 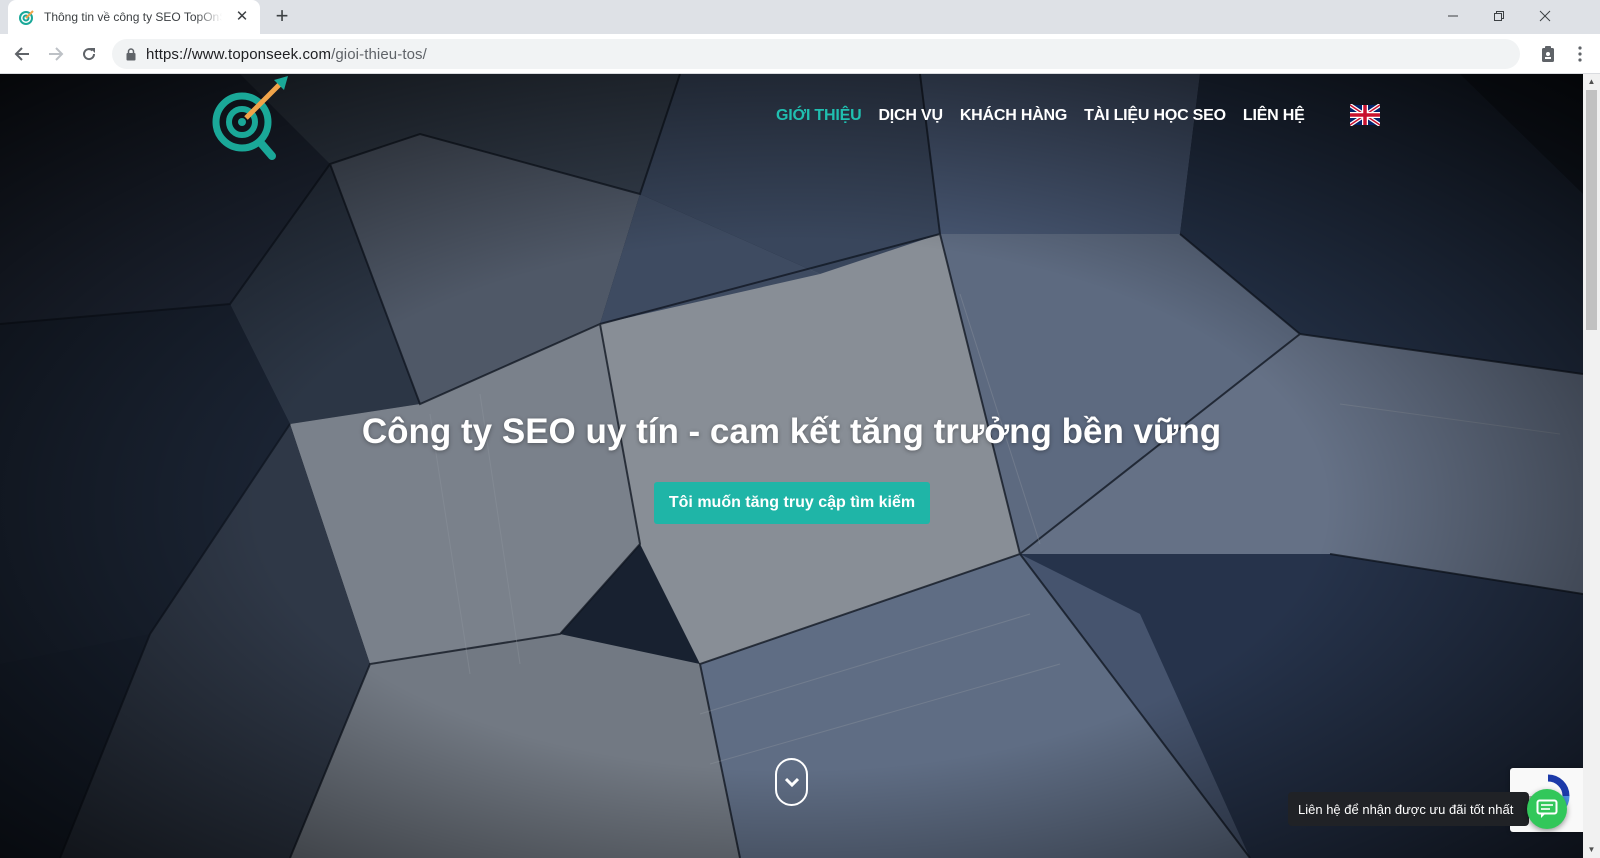 I want to click on back-arrow-icon, so click(x=22, y=54).